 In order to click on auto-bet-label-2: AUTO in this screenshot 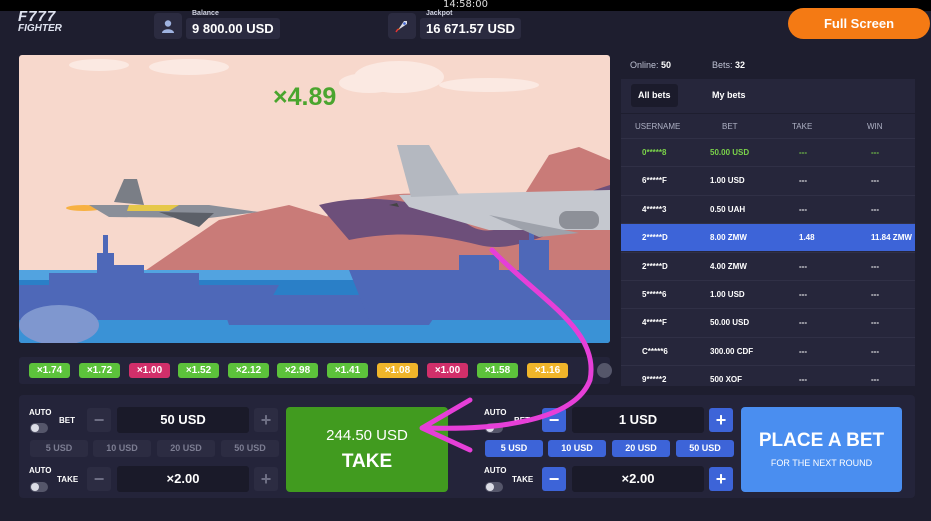, I will do `click(495, 412)`.